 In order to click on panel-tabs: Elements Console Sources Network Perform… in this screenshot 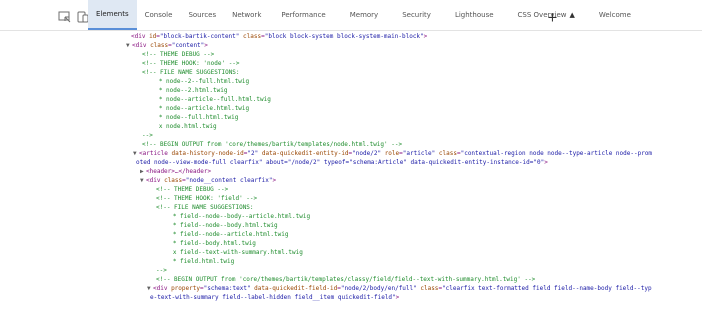, I will do `click(365, 15)`.